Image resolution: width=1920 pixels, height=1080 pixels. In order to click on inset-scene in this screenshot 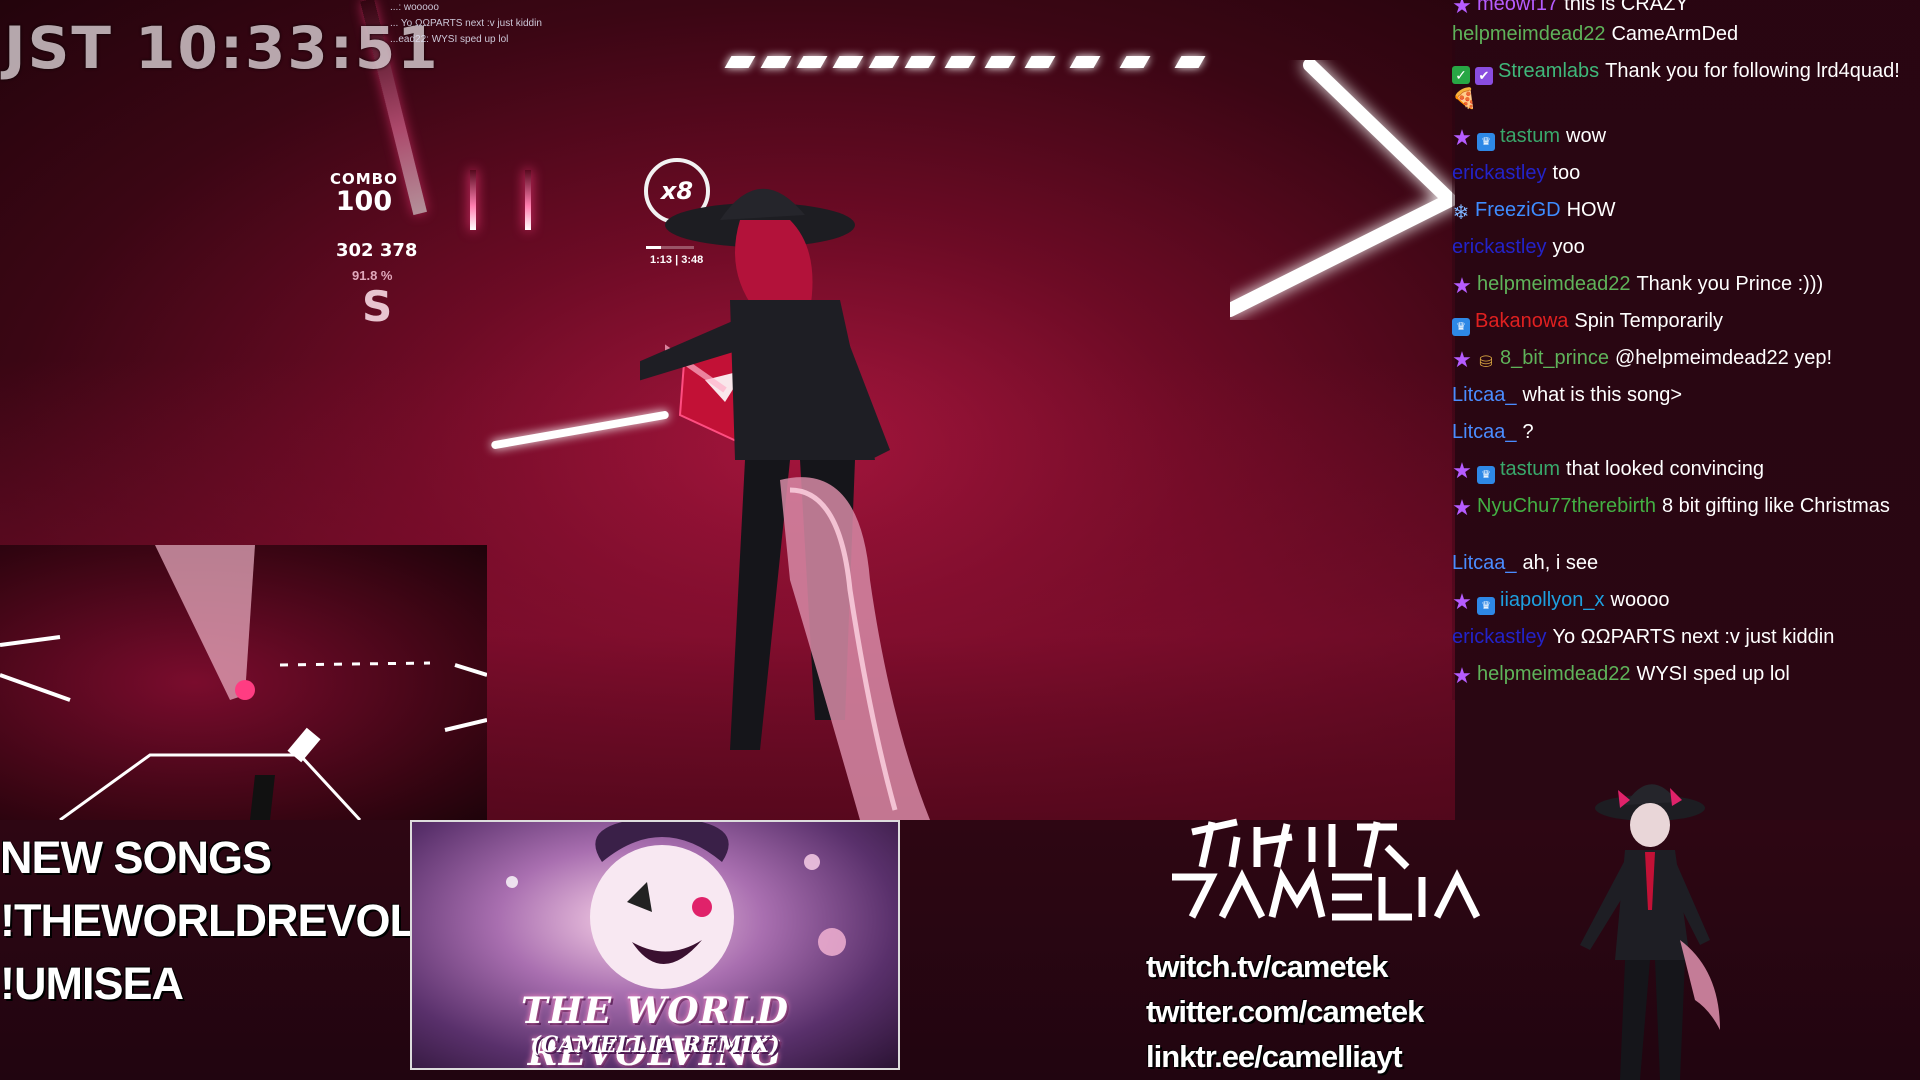, I will do `click(243, 682)`.